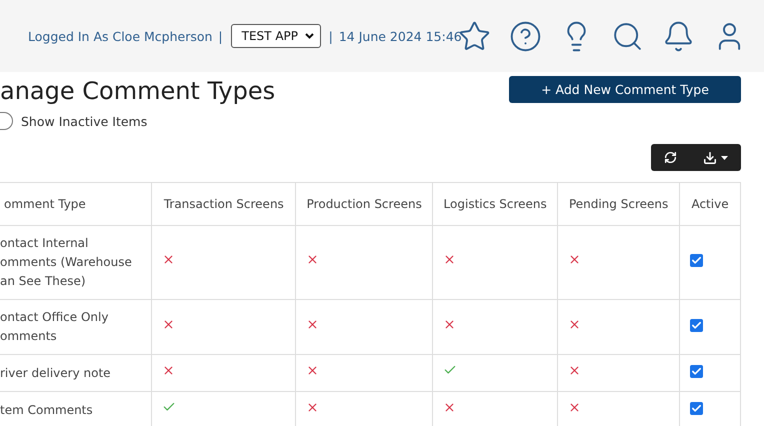  I want to click on comment-type-name: river delivery note, so click(55, 373).